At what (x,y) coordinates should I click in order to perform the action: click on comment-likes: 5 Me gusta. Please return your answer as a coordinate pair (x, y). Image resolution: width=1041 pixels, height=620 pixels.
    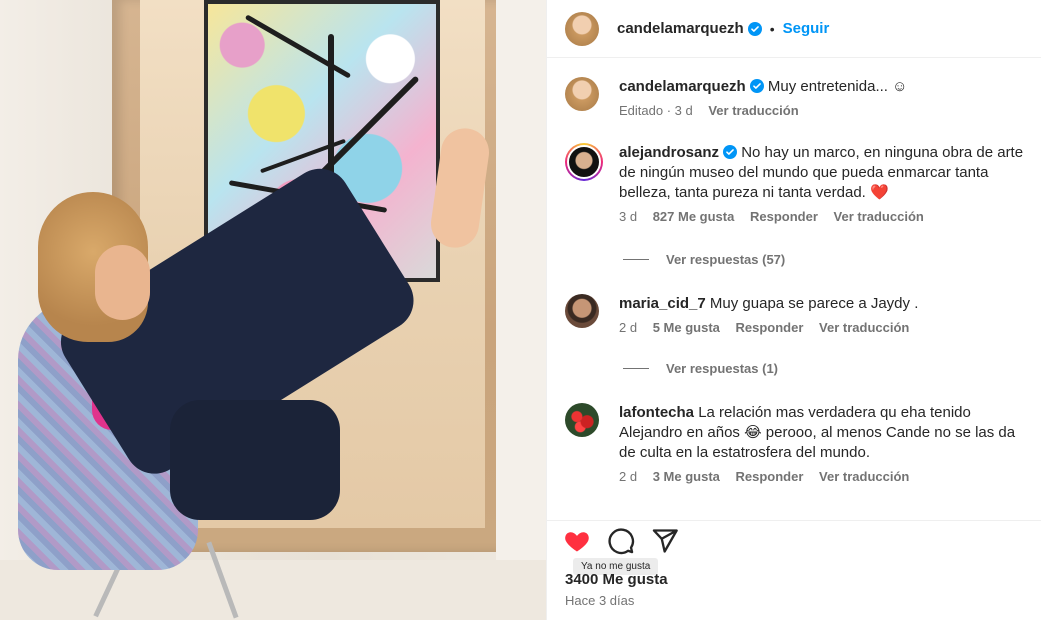
    Looking at the image, I should click on (686, 327).